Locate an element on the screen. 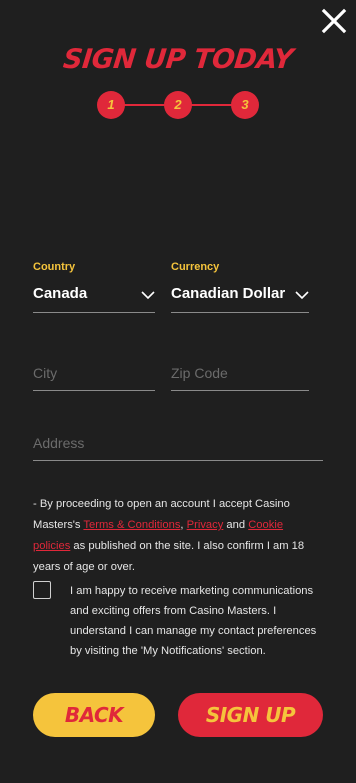  marketing-checkbox is located at coordinates (42, 590).